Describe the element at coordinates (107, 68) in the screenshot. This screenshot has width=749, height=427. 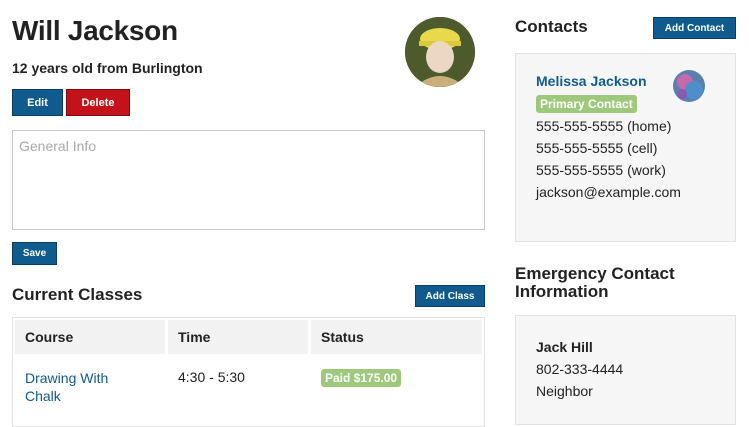
I see `student-subtitle: 12 years old from Burlington` at that location.